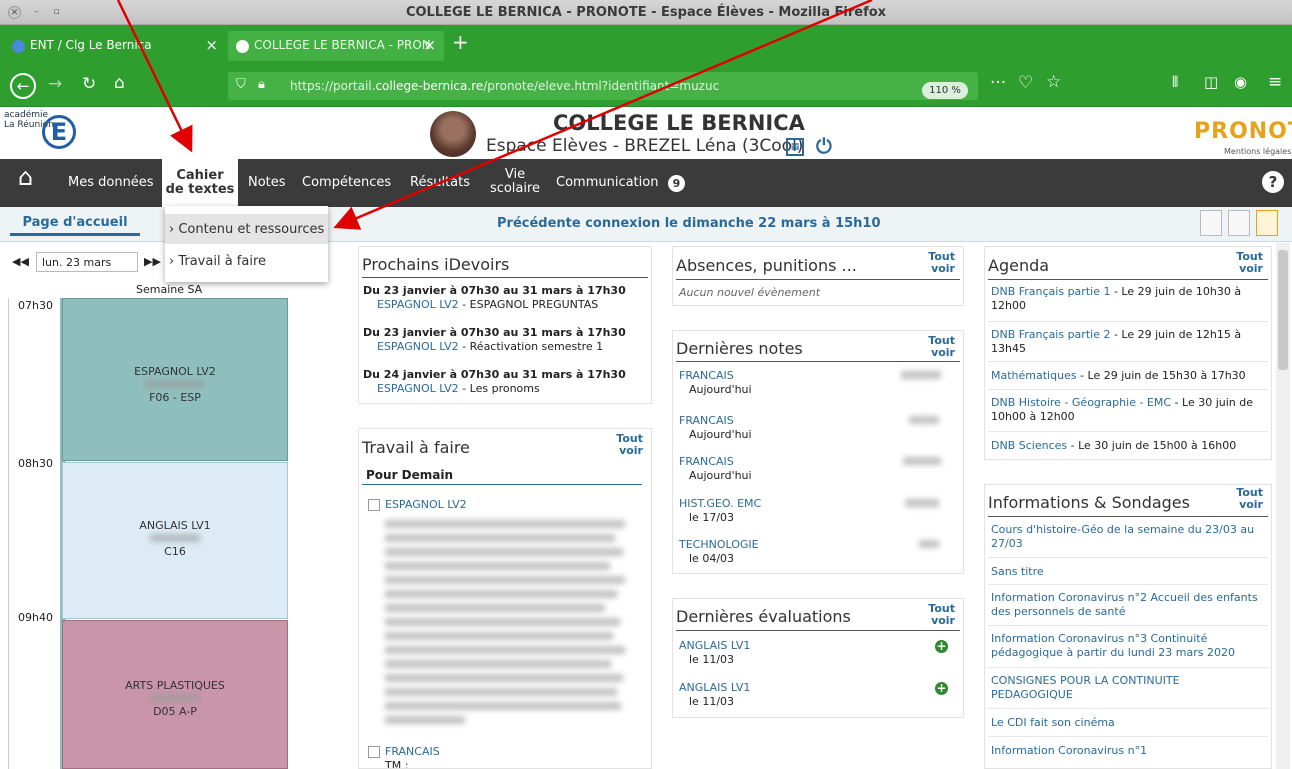 The width and height of the screenshot is (1292, 769). I want to click on logout-power-icon: ⏻, so click(824, 146).